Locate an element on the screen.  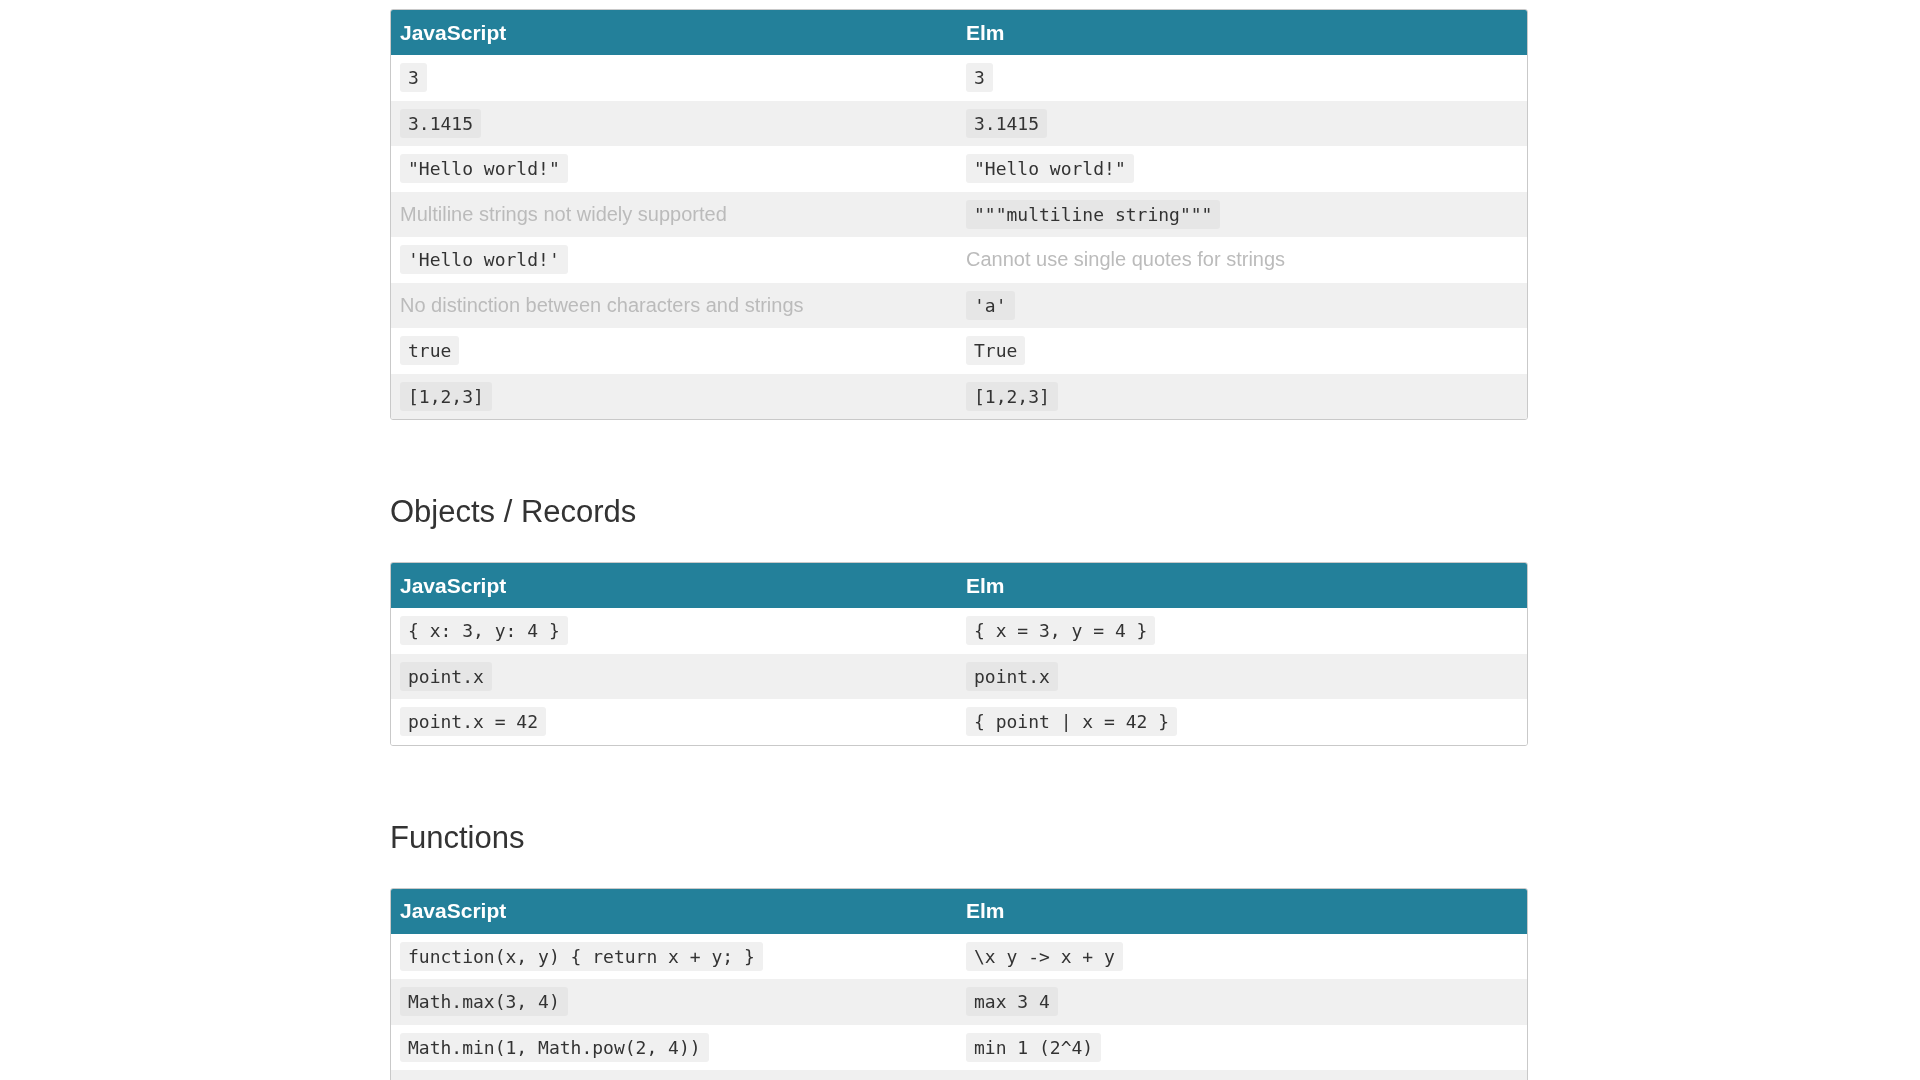
code-snippet: { x = 3, y = 4 } is located at coordinates (1061, 631).